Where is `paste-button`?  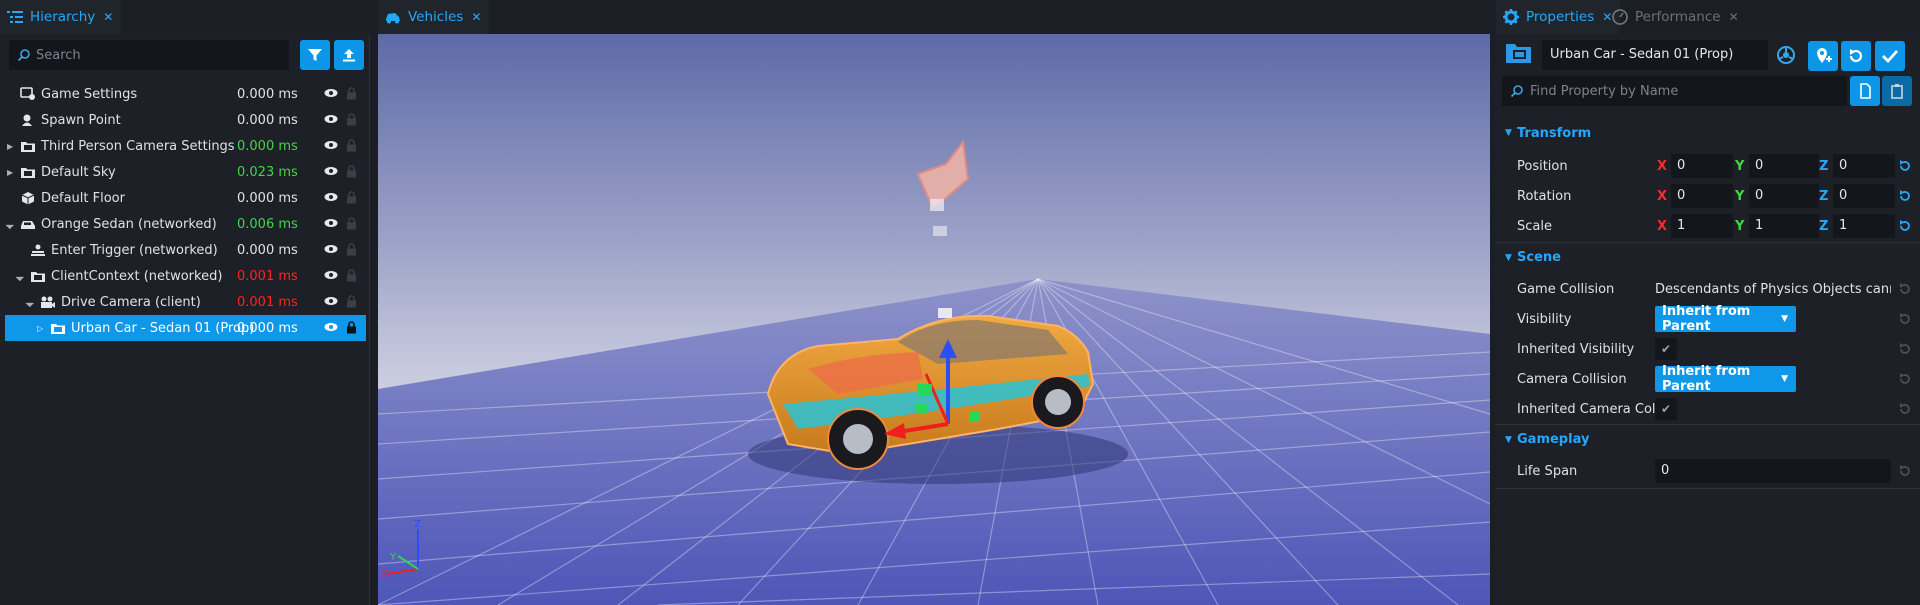 paste-button is located at coordinates (1897, 91).